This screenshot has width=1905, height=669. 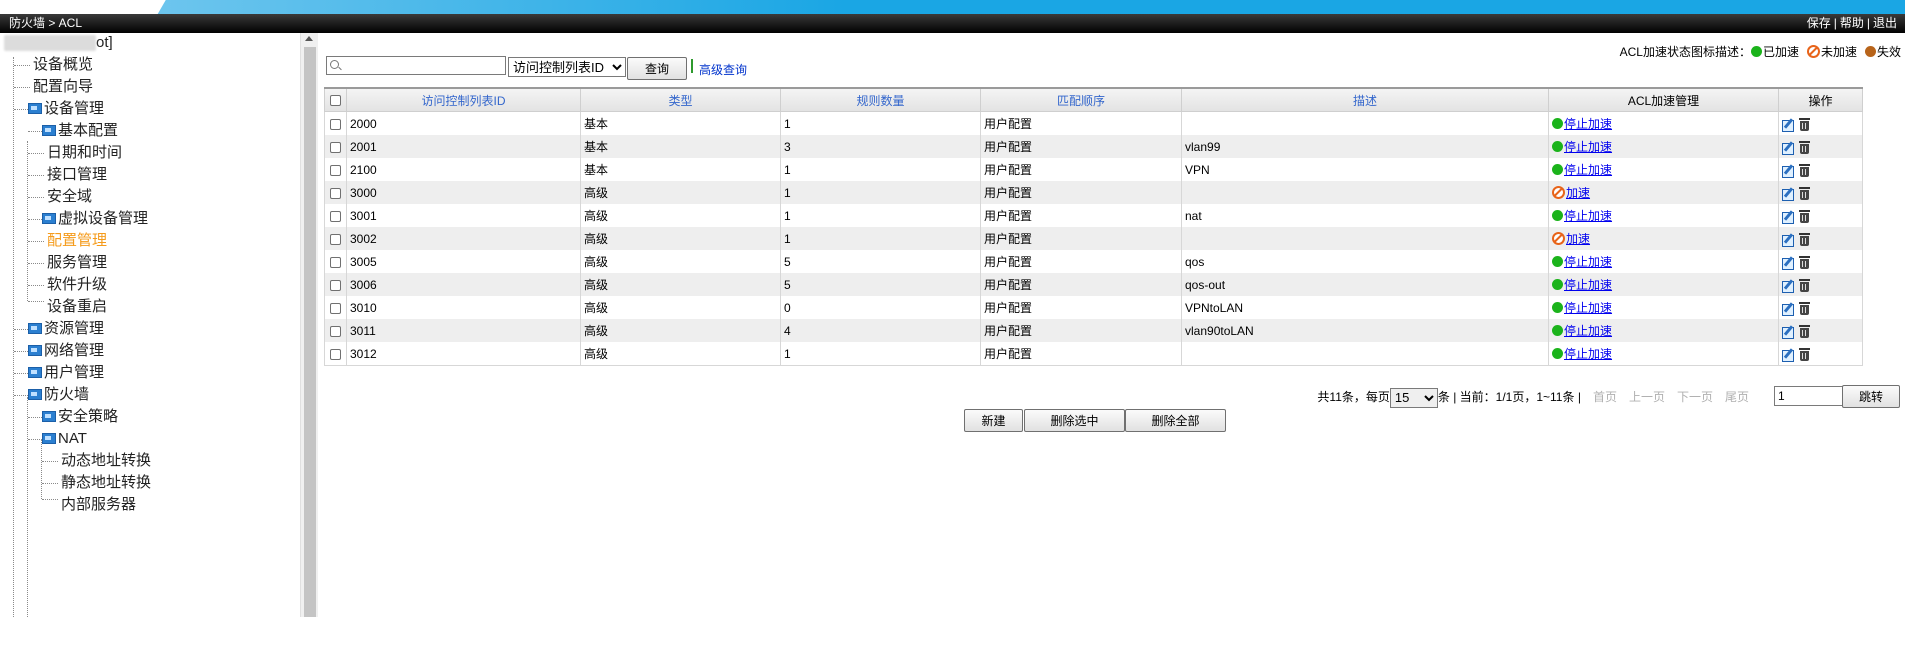 I want to click on page-number-input, so click(x=1810, y=396).